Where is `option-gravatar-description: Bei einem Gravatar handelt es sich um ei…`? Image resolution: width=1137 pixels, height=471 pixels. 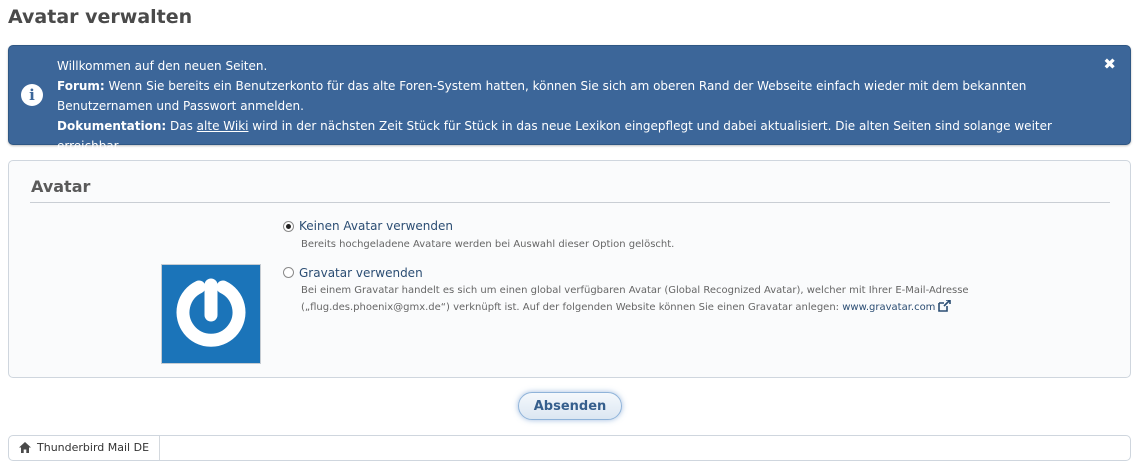
option-gravatar-description: Bei einem Gravatar handelt es sich um ei… is located at coordinates (701, 300).